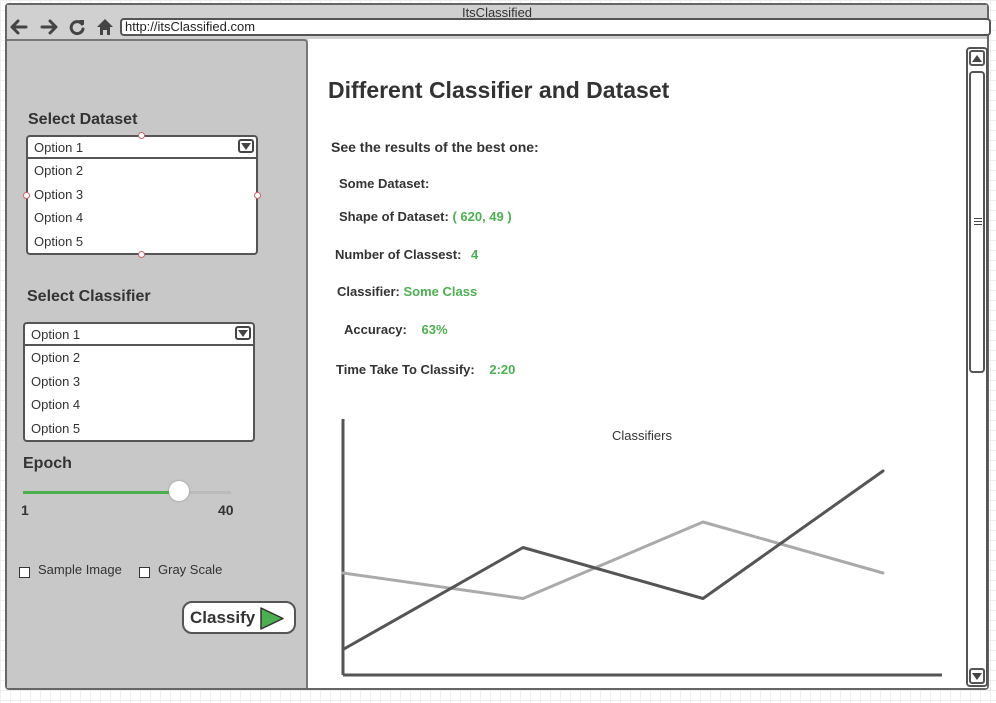 The width and height of the screenshot is (996, 703). I want to click on scroll-thumb, so click(977, 222).